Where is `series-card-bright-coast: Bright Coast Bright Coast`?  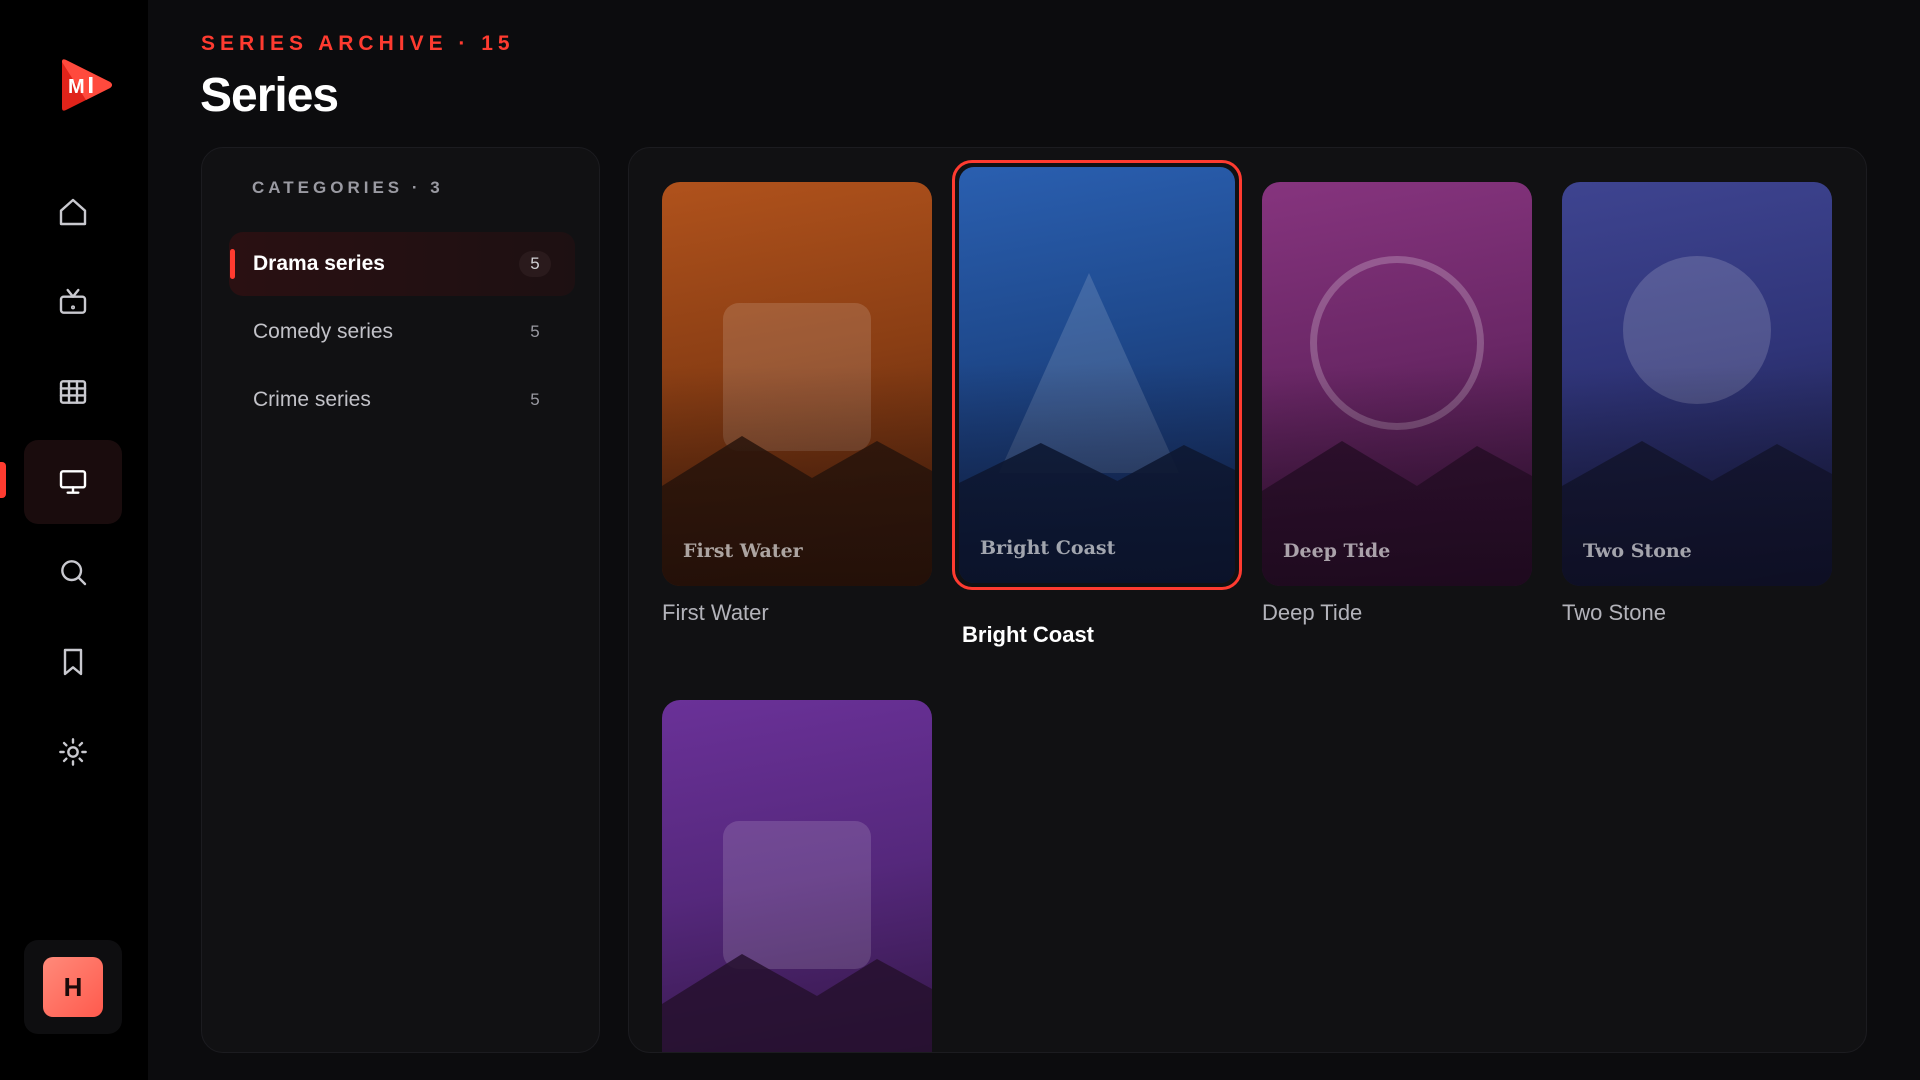
series-card-bright-coast: Bright Coast Bright Coast is located at coordinates (1097, 411).